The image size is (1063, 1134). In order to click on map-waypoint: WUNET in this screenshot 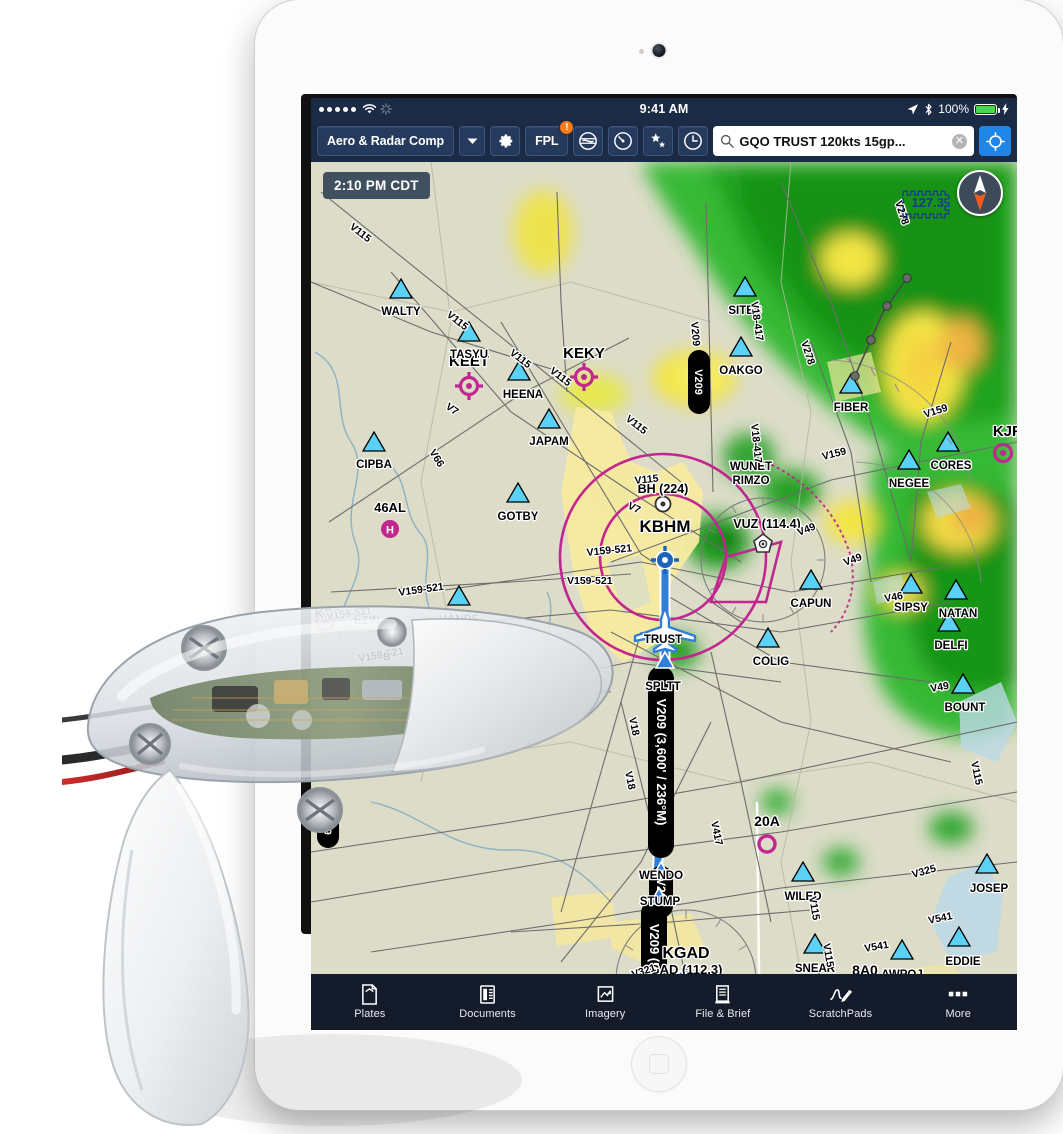, I will do `click(751, 467)`.